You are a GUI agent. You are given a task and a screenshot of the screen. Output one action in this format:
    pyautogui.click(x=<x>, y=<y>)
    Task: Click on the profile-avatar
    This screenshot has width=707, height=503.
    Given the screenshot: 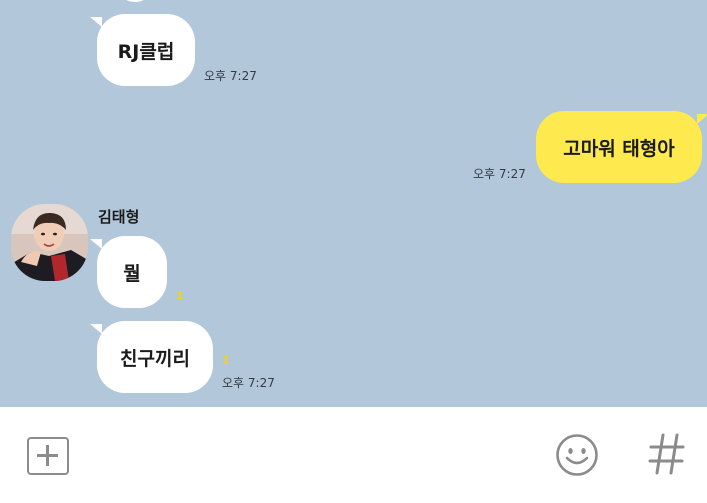 What is the action you would take?
    pyautogui.click(x=49, y=242)
    